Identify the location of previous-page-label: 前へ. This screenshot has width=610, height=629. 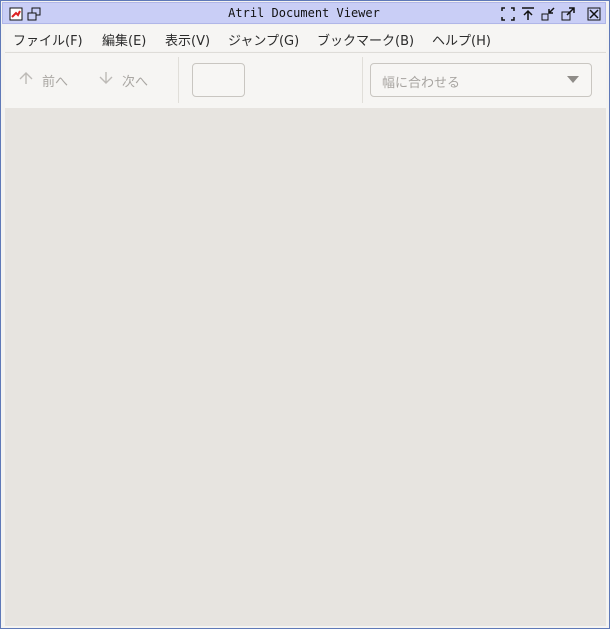
(55, 82).